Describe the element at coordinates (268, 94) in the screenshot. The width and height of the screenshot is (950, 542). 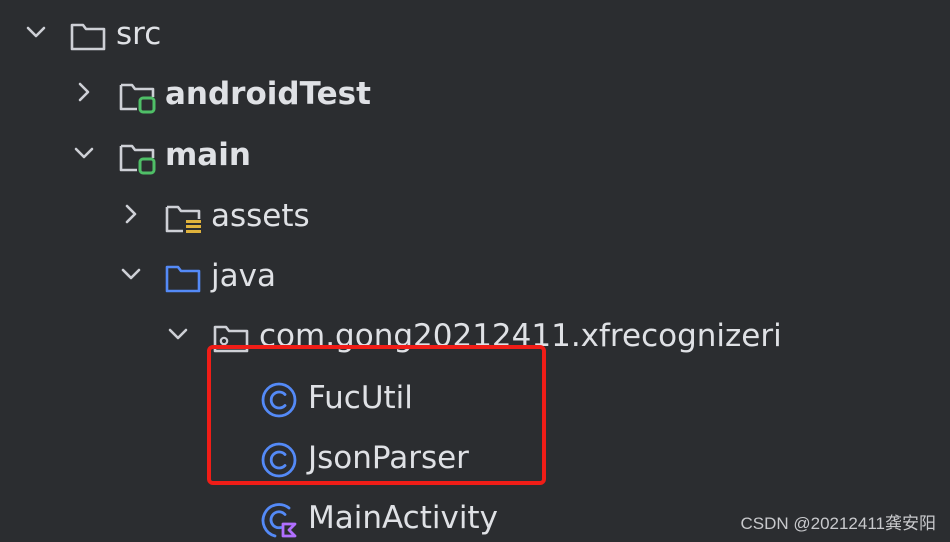
I see `tree-label-android-test: androidTest` at that location.